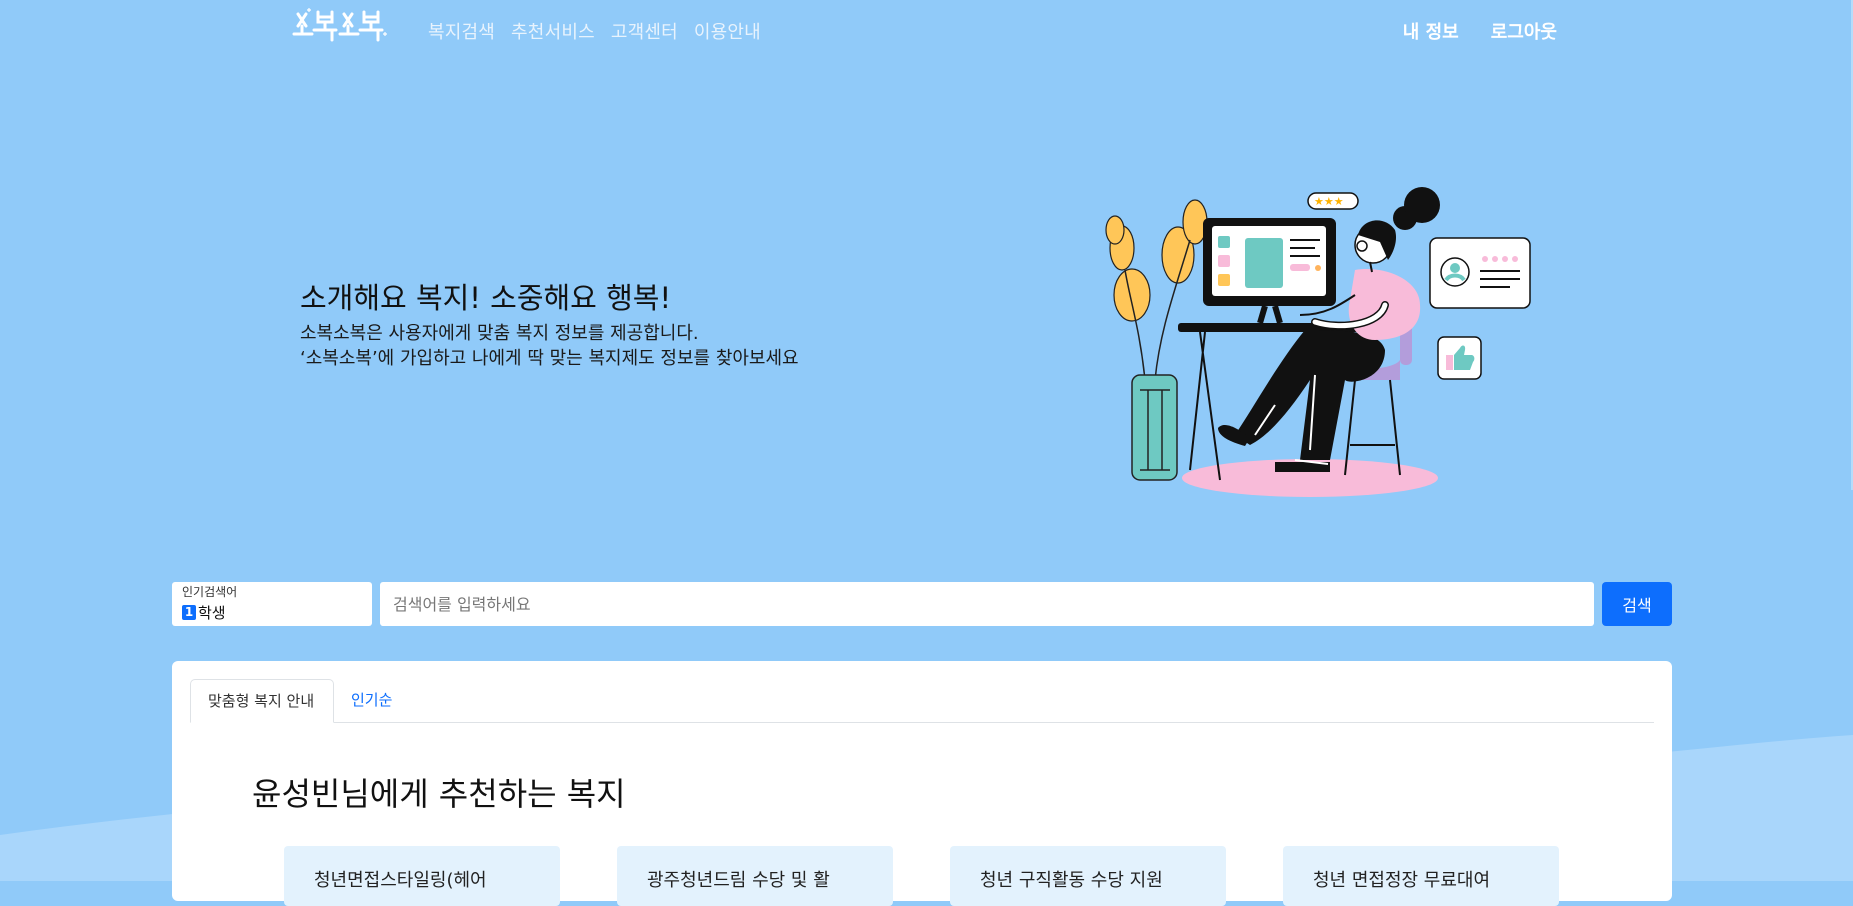 The height and width of the screenshot is (906, 1853). What do you see at coordinates (262, 701) in the screenshot?
I see `tab-custom-welfare: 맞춤형 복지 안내` at bounding box center [262, 701].